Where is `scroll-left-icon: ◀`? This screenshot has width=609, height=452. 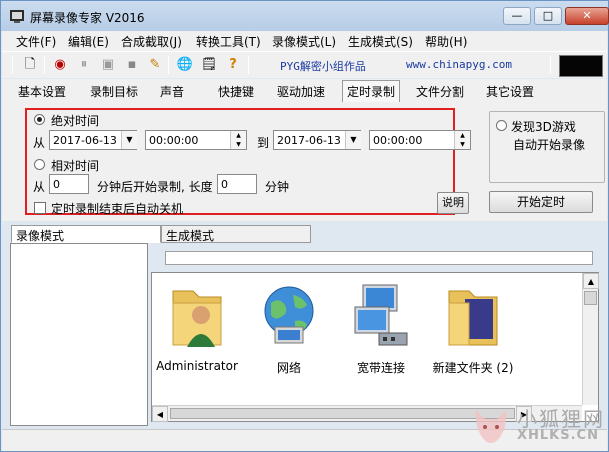
scroll-left-icon: ◀ is located at coordinates (160, 414).